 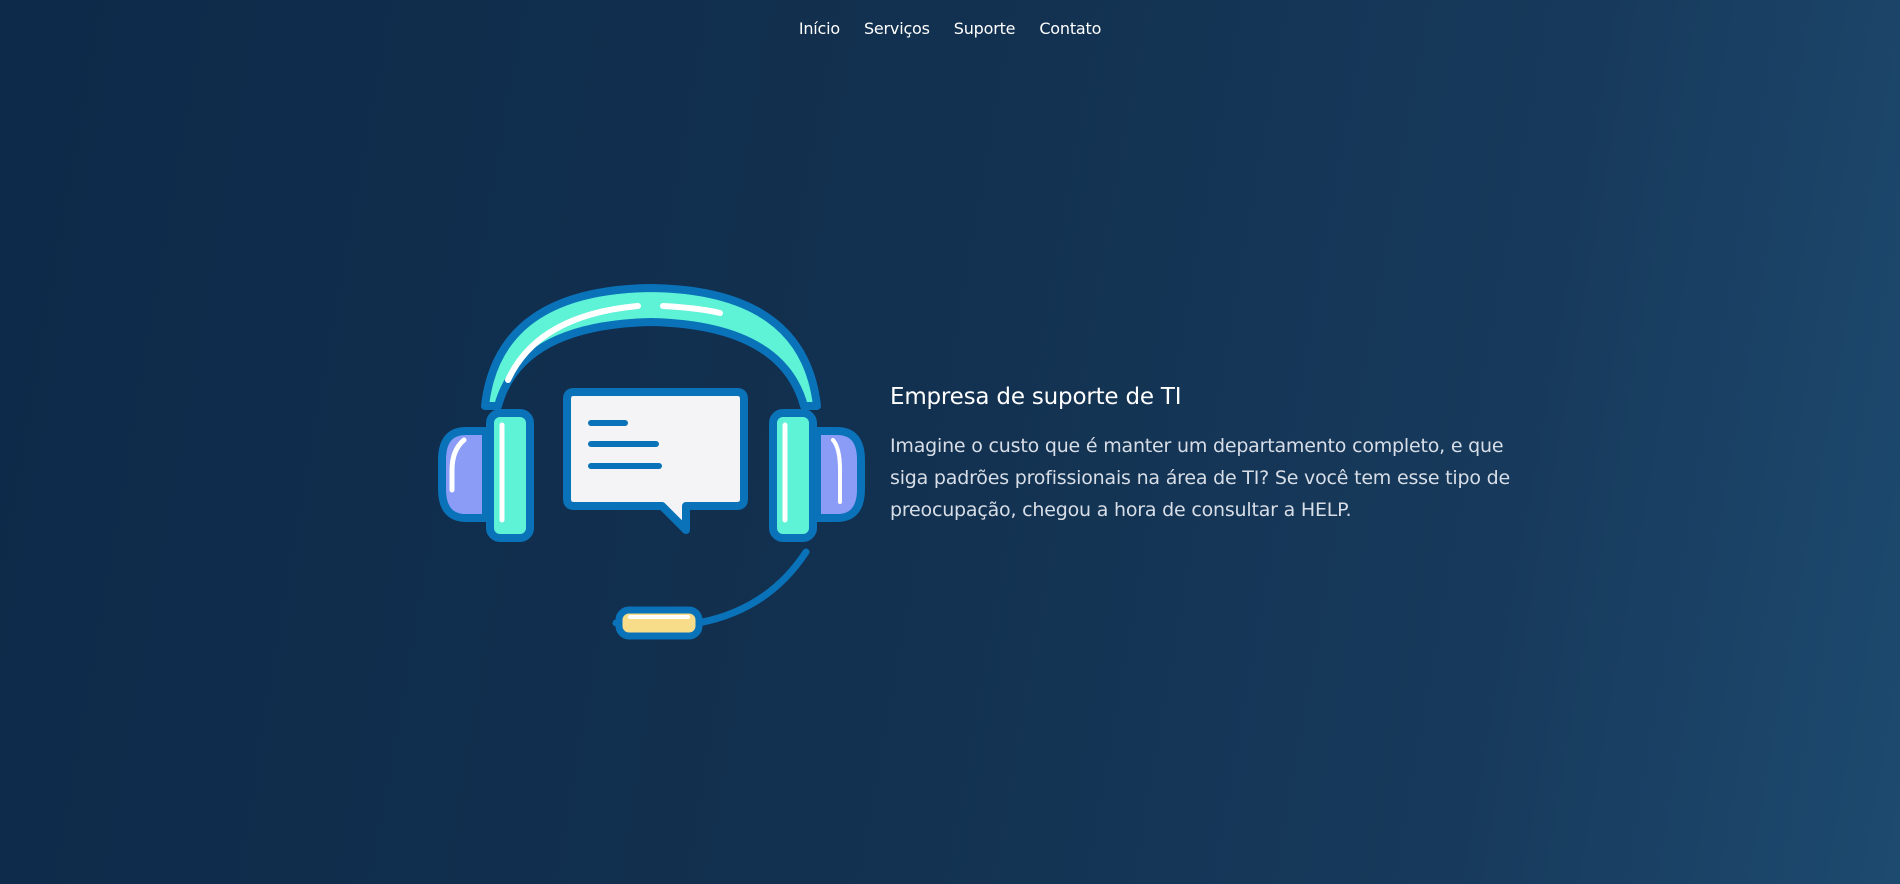 What do you see at coordinates (651, 461) in the screenshot?
I see `headset-chat-icon` at bounding box center [651, 461].